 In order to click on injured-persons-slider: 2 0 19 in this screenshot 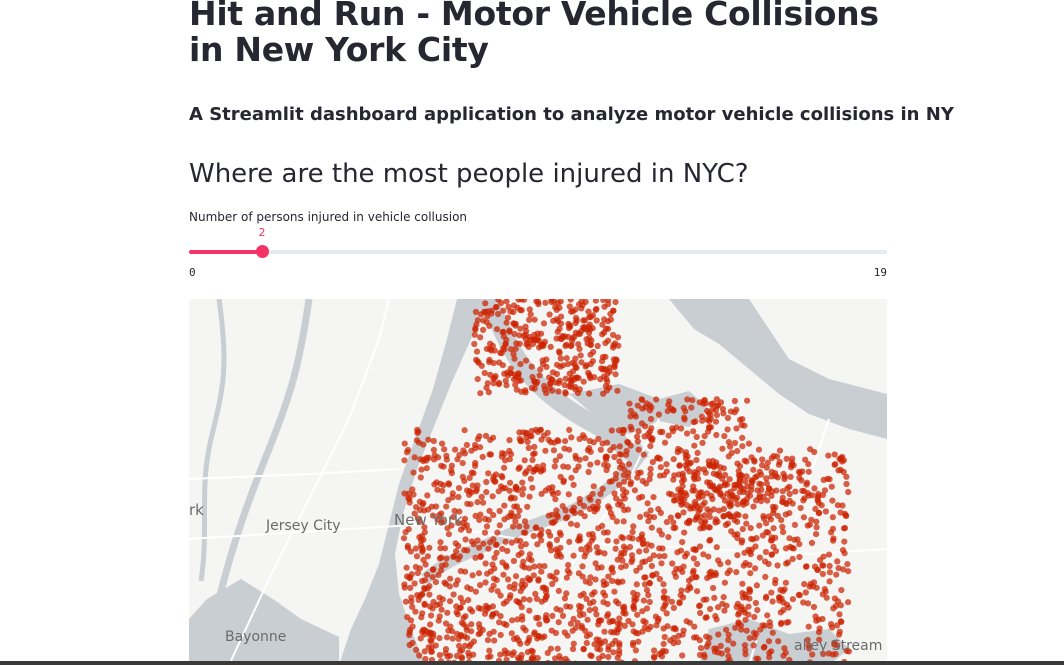, I will do `click(538, 256)`.